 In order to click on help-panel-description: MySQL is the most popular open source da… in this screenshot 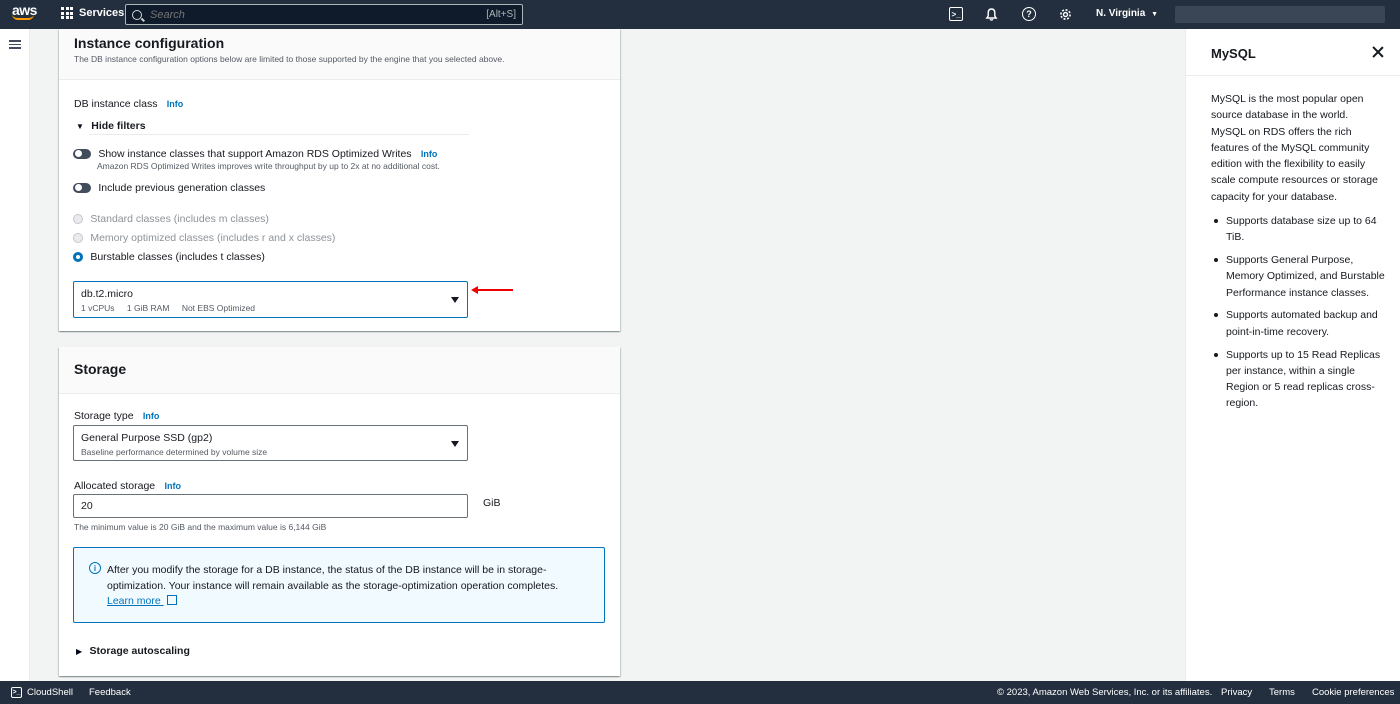, I will do `click(1294, 148)`.